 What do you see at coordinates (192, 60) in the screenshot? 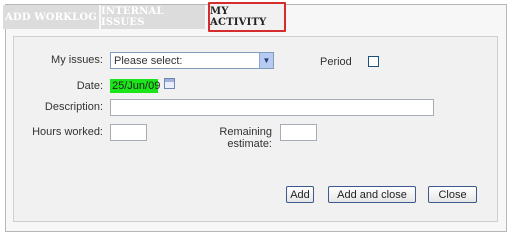
I see `my-issues-select: Please select: ▼` at bounding box center [192, 60].